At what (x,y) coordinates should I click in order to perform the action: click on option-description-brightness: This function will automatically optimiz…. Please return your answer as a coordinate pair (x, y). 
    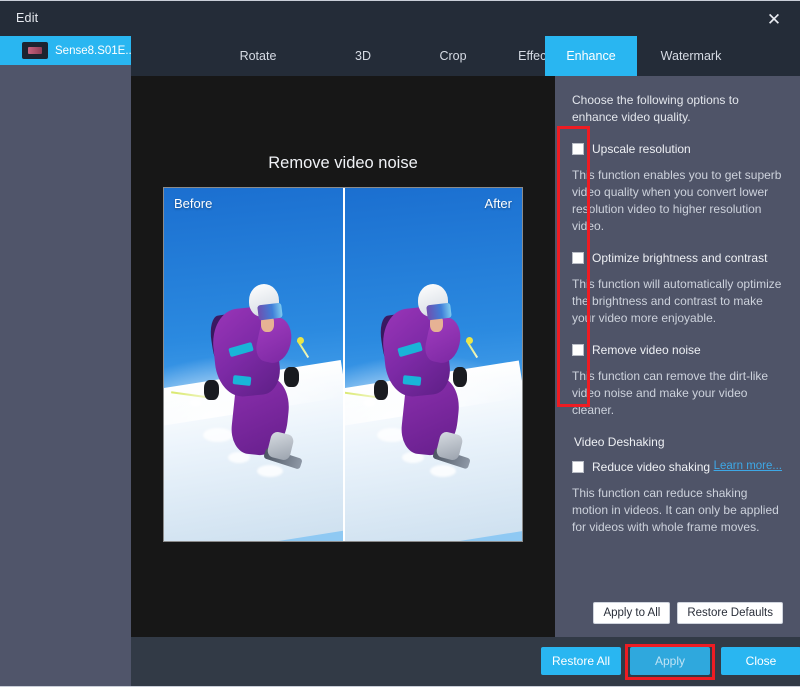
    Looking at the image, I should click on (677, 301).